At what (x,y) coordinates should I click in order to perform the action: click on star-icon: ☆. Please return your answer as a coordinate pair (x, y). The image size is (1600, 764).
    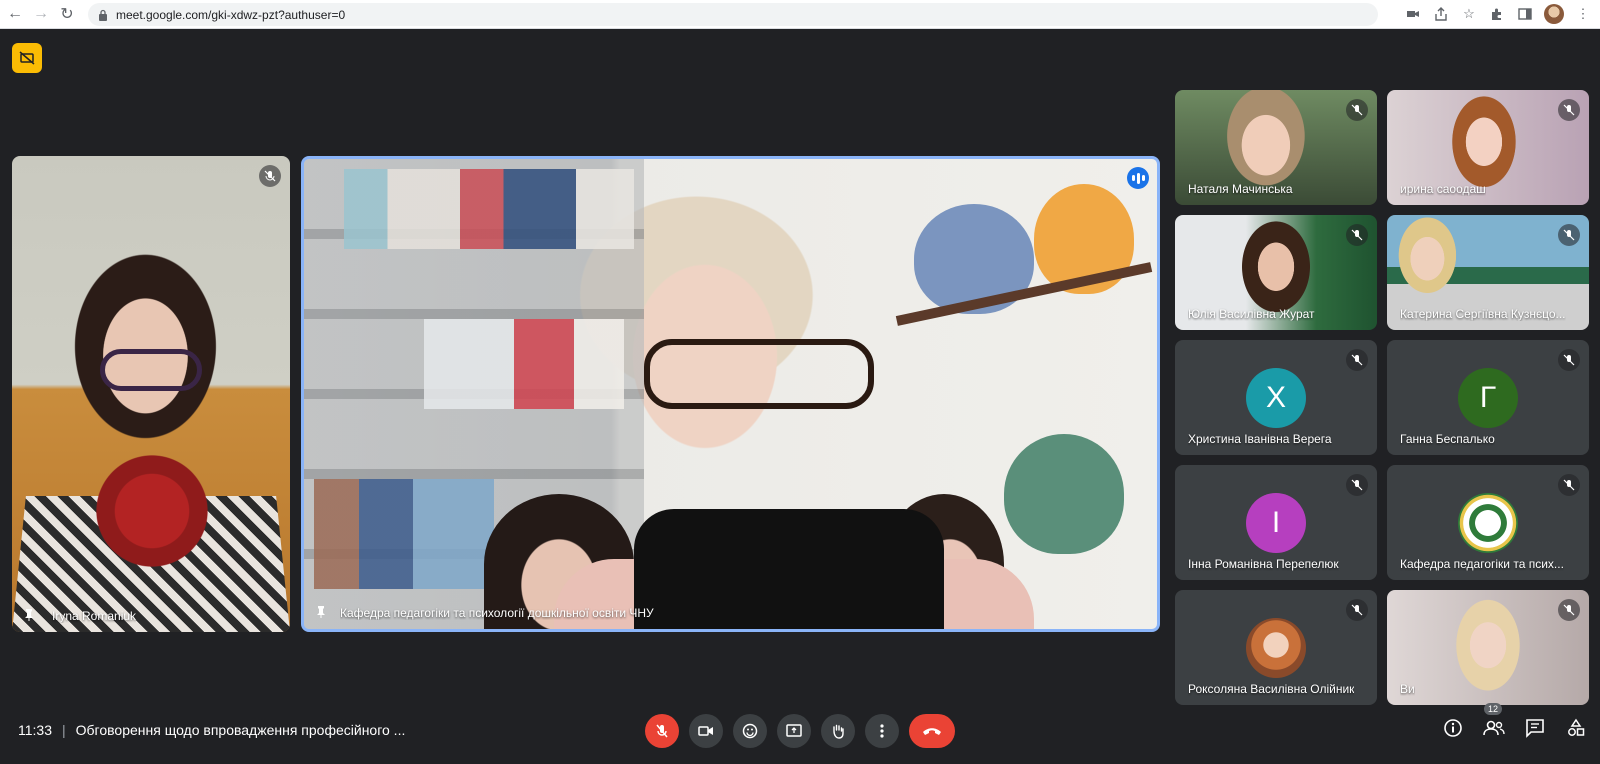
    Looking at the image, I should click on (1469, 14).